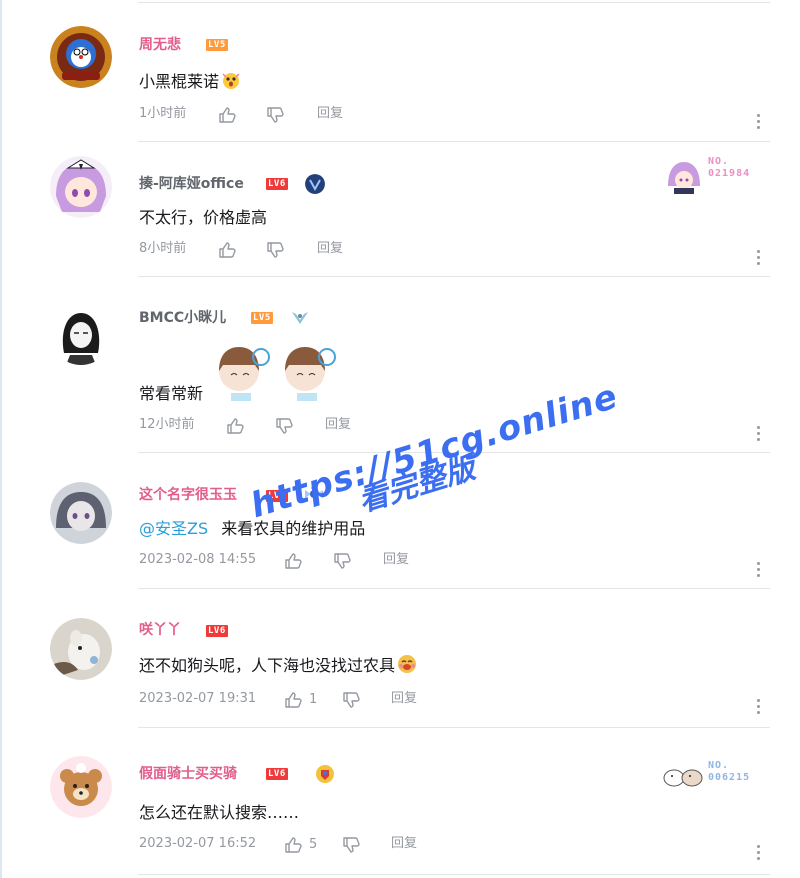 The height and width of the screenshot is (878, 800). I want to click on comment-meta: 2023-02-07 19:31 1 回复, so click(289, 700).